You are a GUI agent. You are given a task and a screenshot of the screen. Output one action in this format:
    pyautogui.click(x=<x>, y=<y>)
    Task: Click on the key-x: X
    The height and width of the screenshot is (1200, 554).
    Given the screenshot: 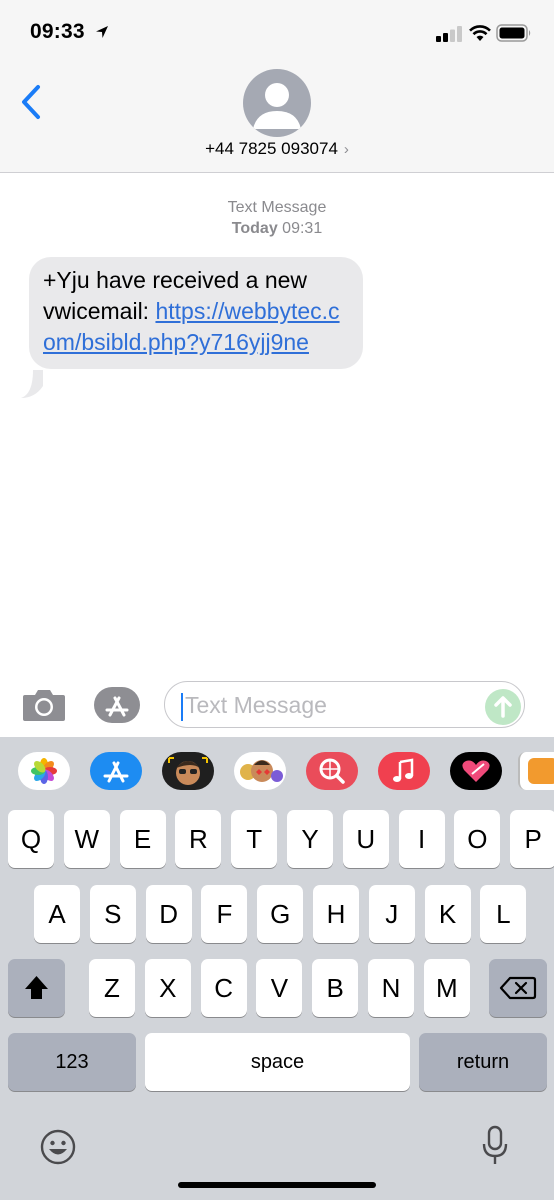 What is the action you would take?
    pyautogui.click(x=167, y=988)
    